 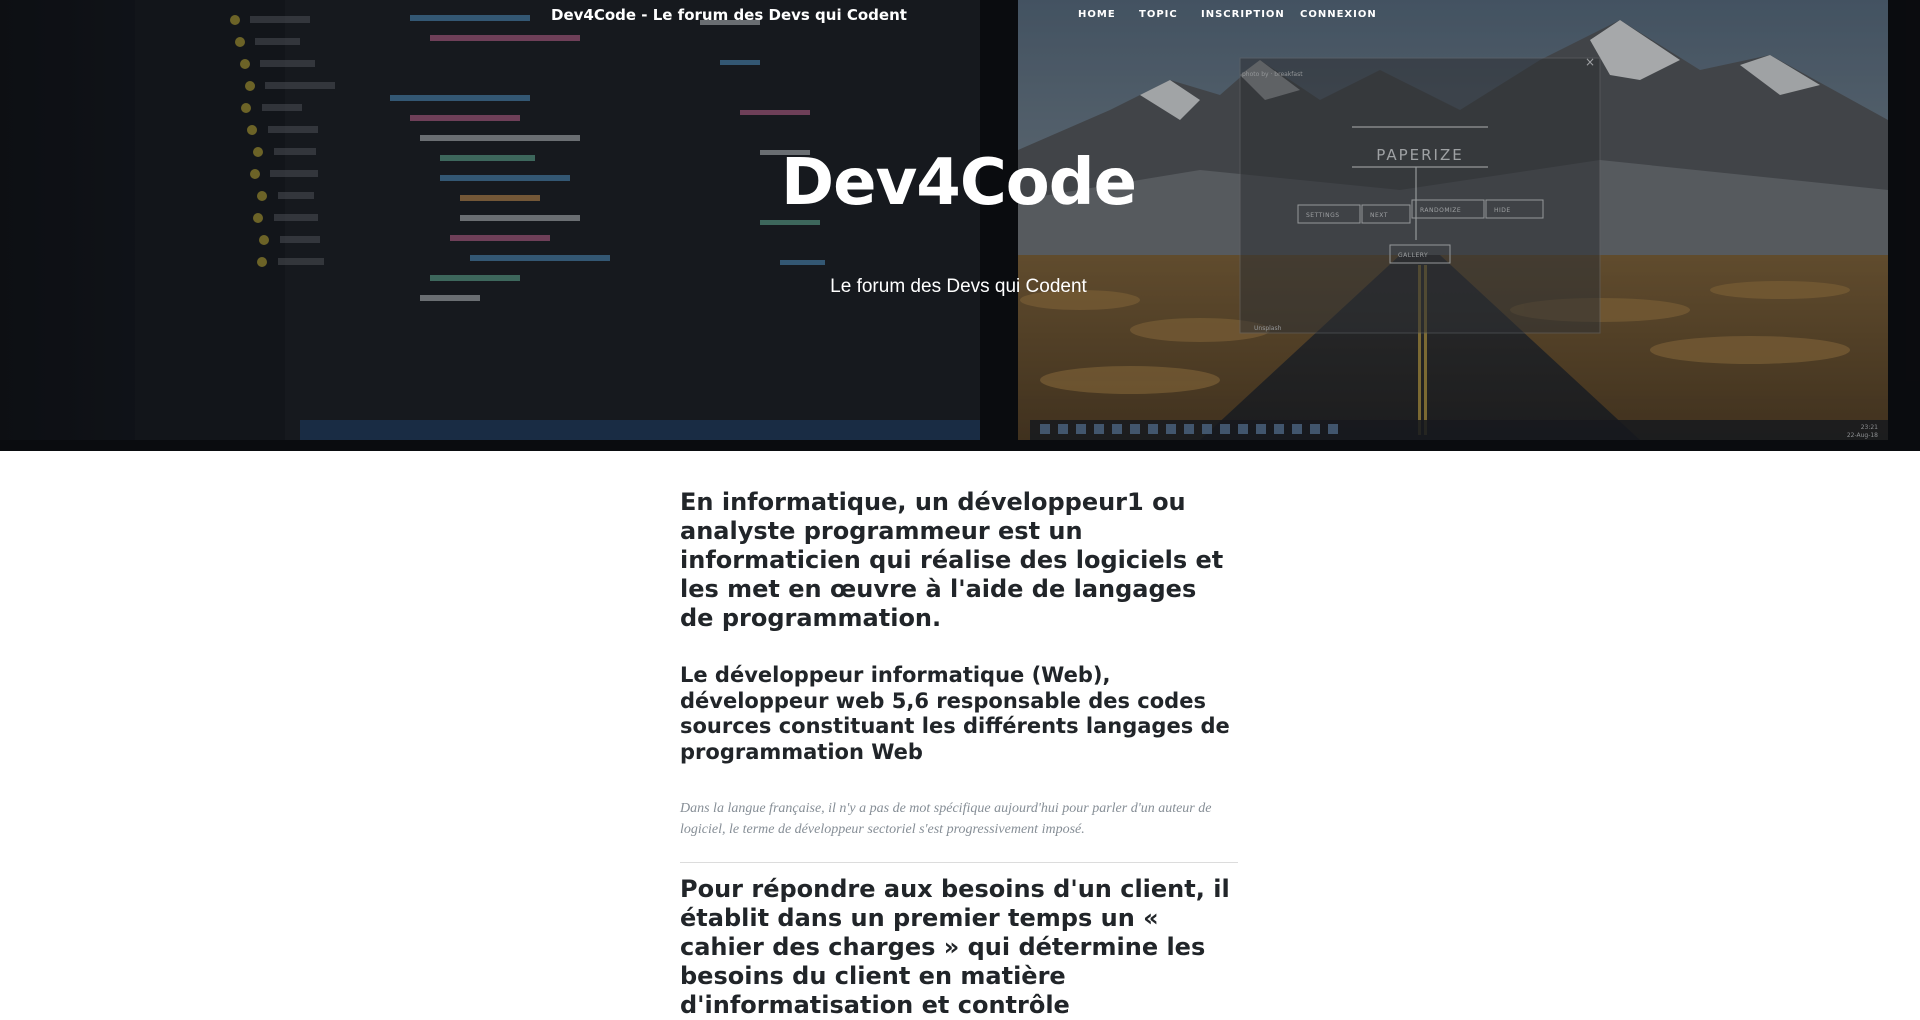 I want to click on divider, so click(x=959, y=862).